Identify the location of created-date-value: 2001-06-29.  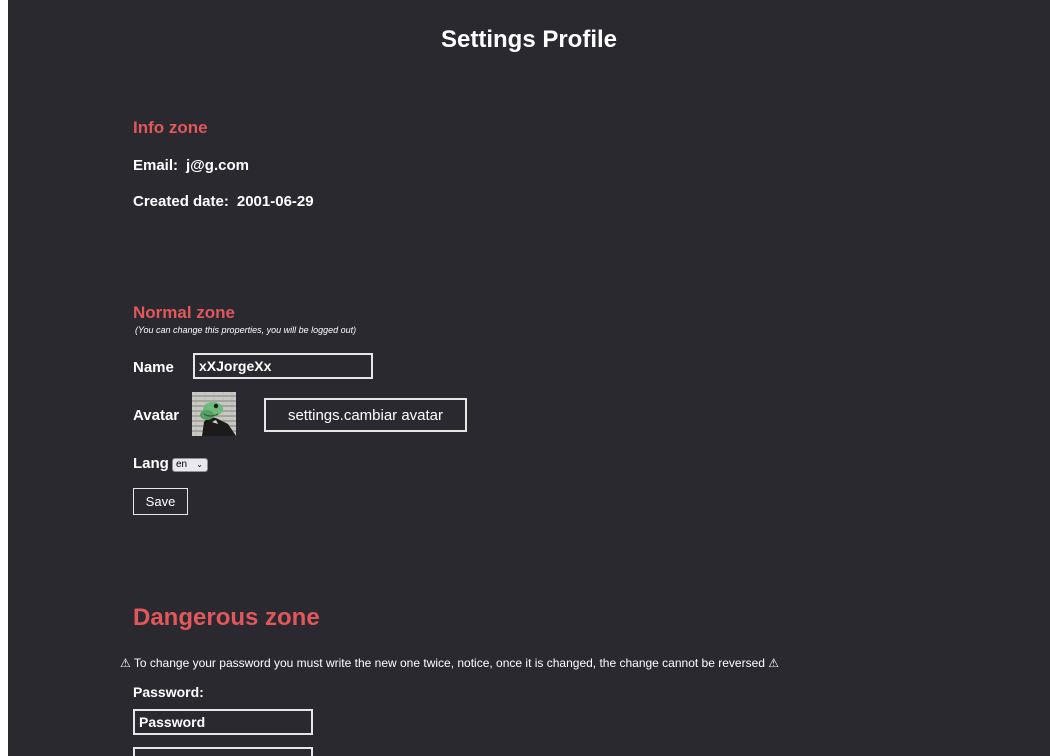
(275, 201).